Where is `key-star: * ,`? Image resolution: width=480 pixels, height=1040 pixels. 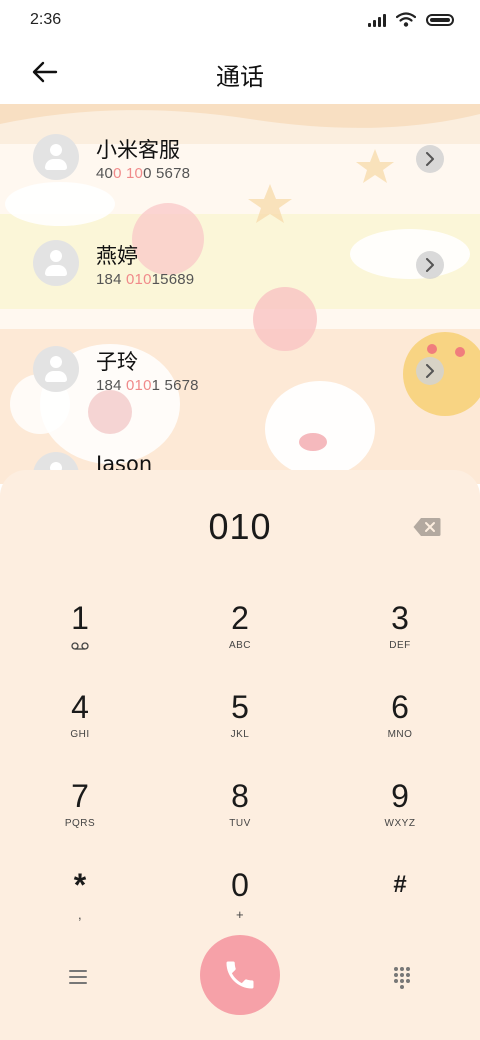 key-star: * , is located at coordinates (80, 907).